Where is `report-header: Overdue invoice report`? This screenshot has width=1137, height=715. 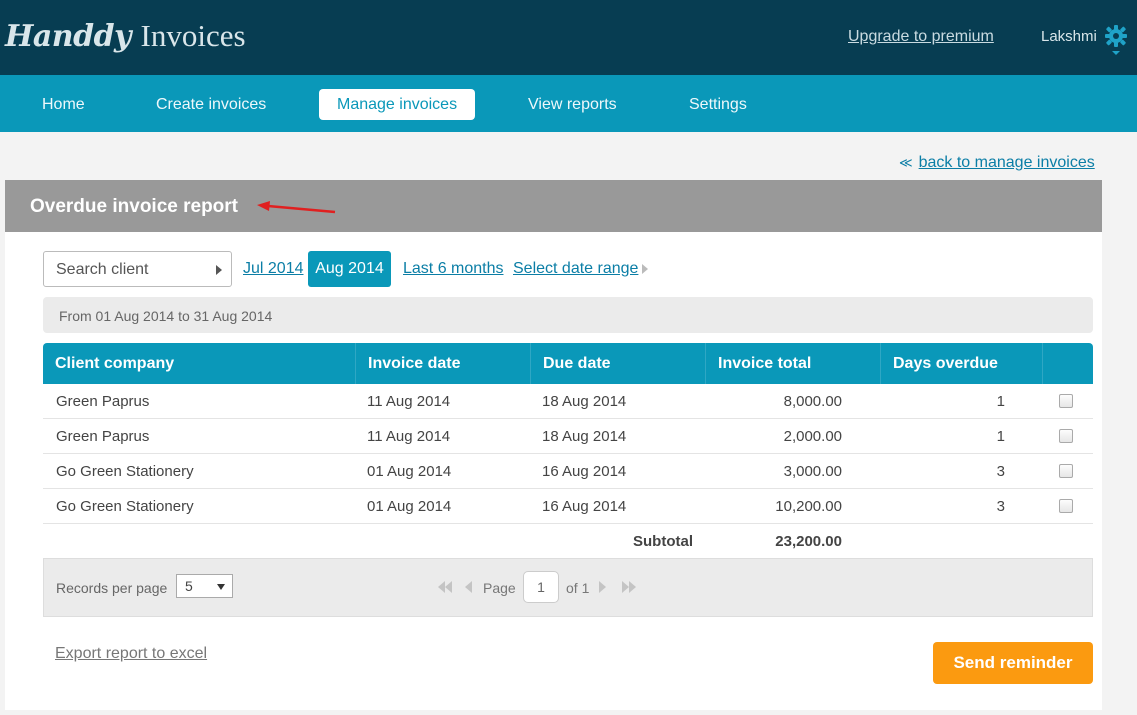 report-header: Overdue invoice report is located at coordinates (553, 206).